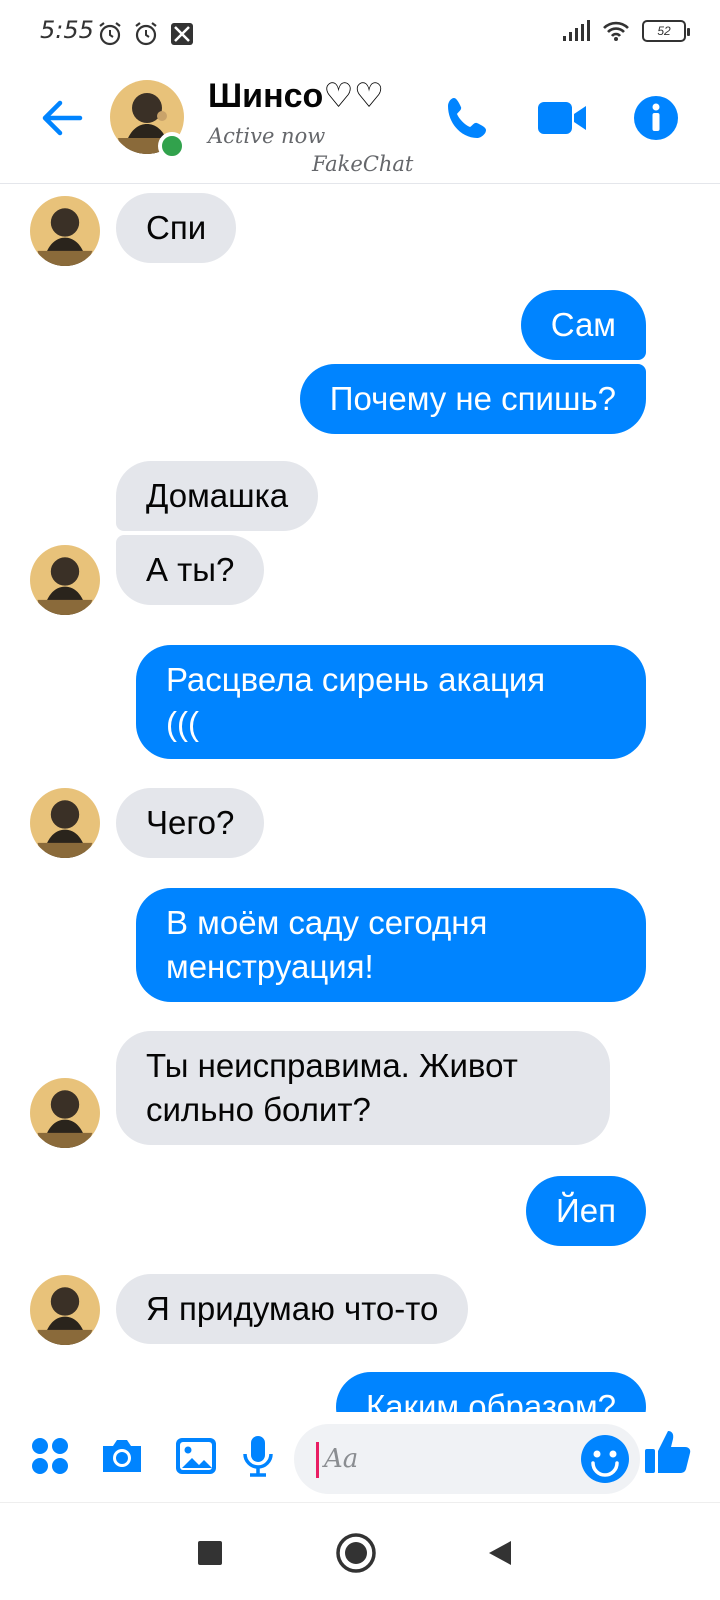  I want to click on status-icons-right: 52, so click(626, 31).